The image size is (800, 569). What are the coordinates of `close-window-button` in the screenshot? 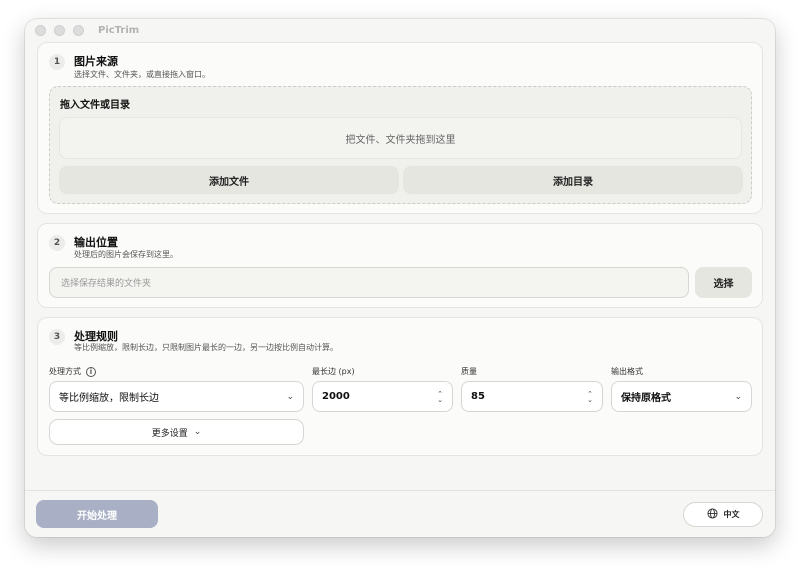 It's located at (40, 30).